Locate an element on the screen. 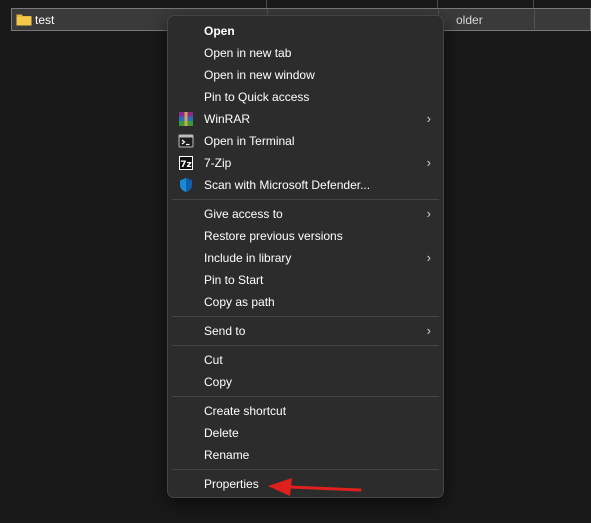 The image size is (591, 523). menu-item-label: Give access to is located at coordinates (243, 214).